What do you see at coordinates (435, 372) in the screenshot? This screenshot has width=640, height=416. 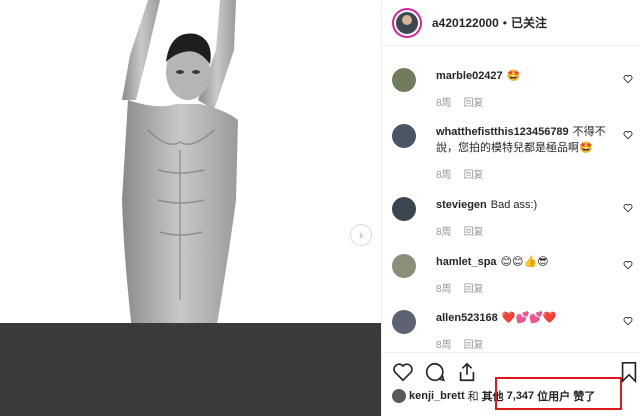 I see `comment-icon` at bounding box center [435, 372].